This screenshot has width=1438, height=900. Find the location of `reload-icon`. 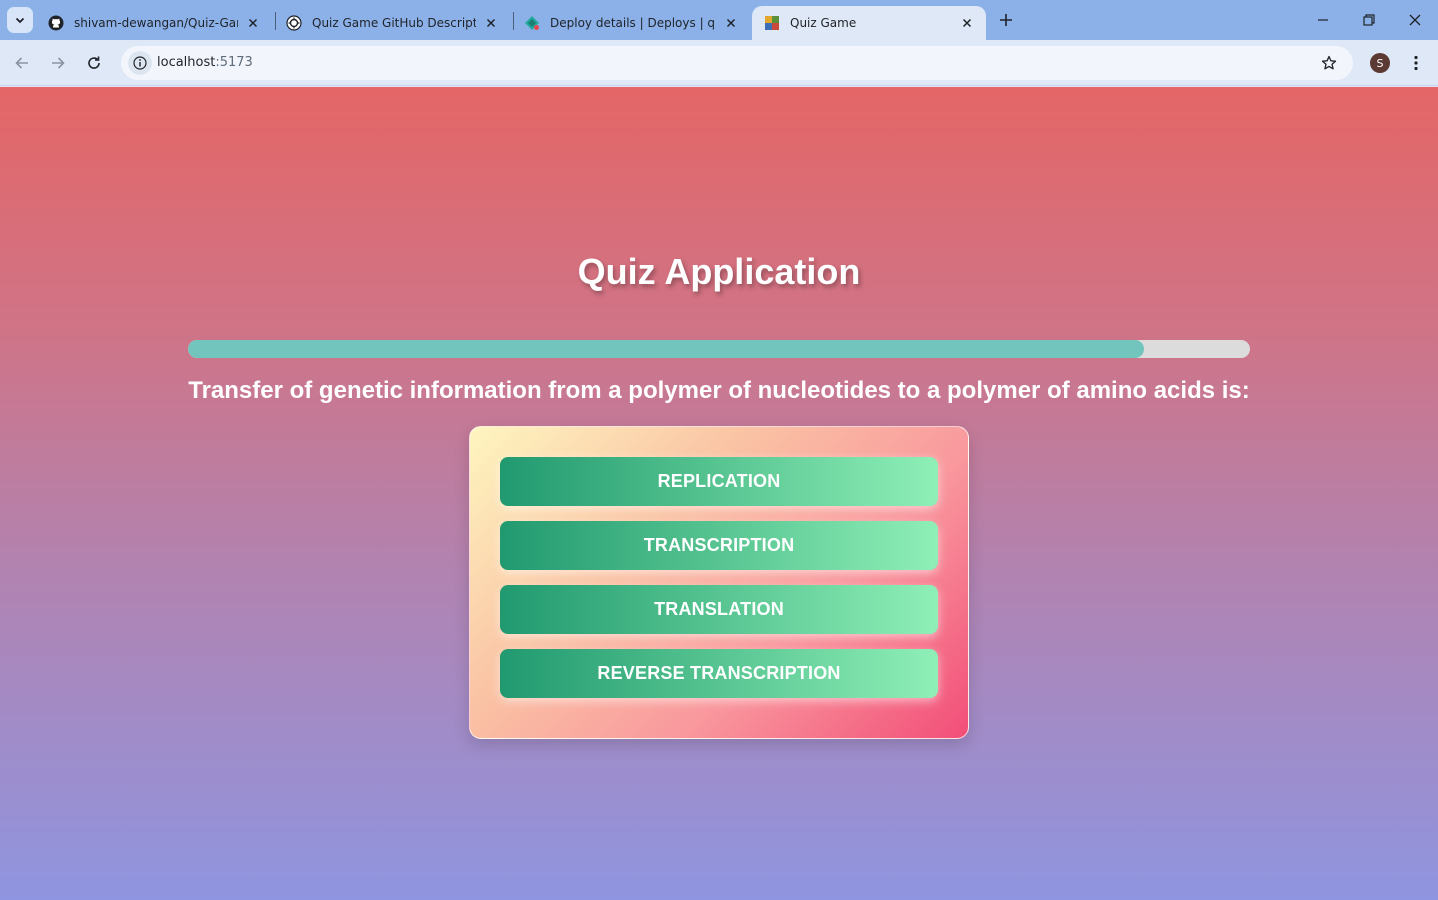

reload-icon is located at coordinates (94, 62).